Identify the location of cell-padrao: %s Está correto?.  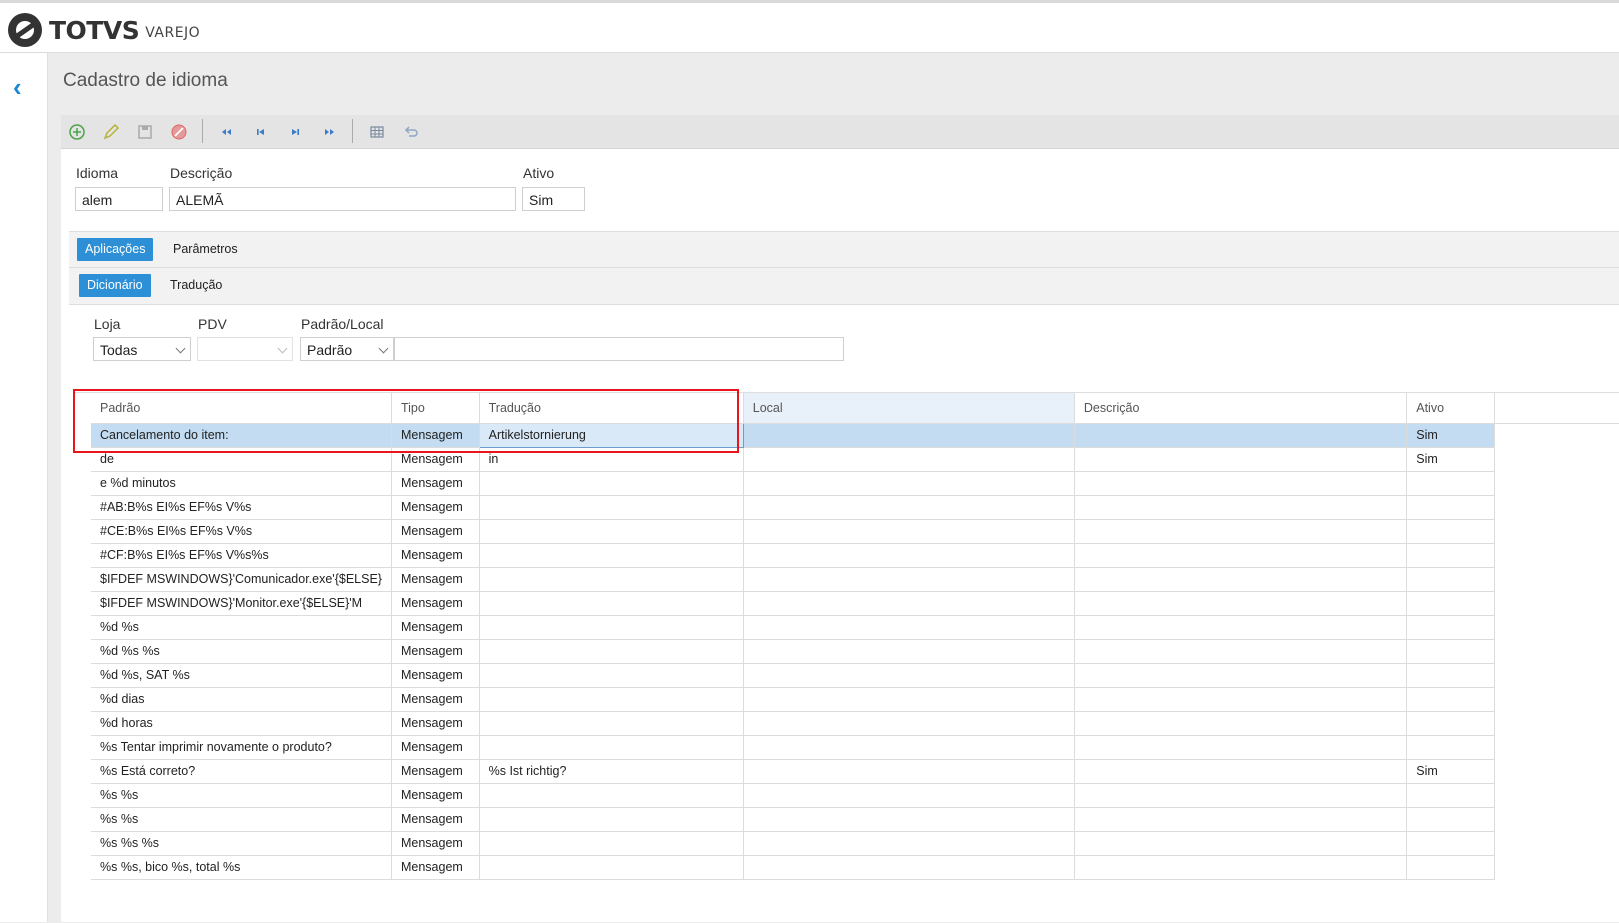
(241, 771).